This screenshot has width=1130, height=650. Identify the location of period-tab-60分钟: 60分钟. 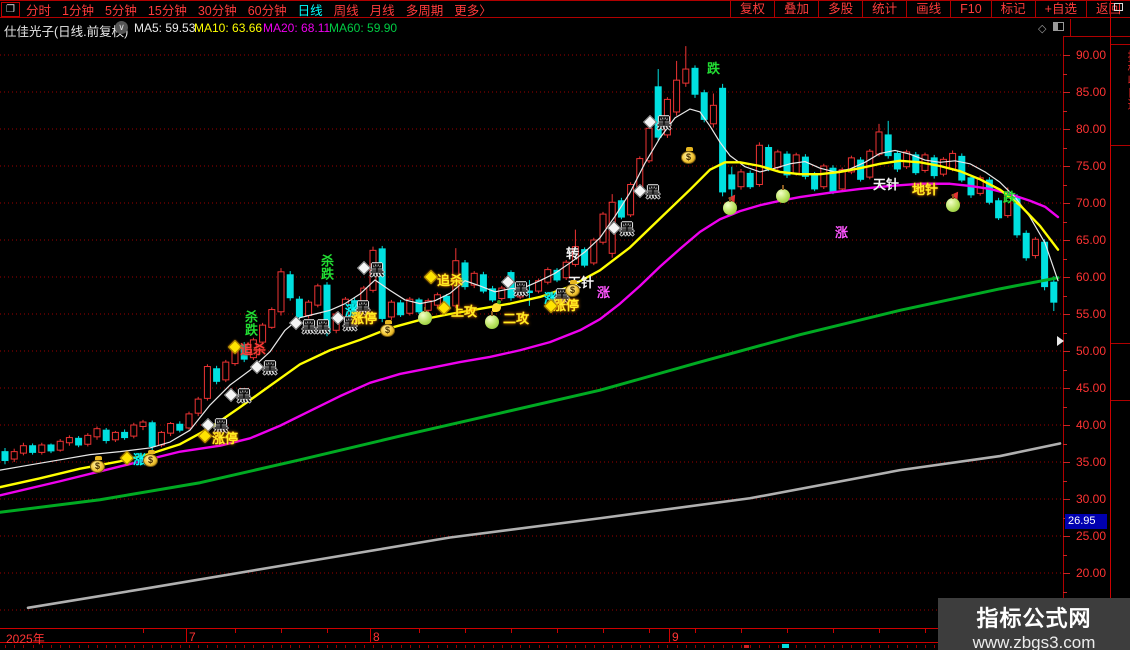
(267, 9).